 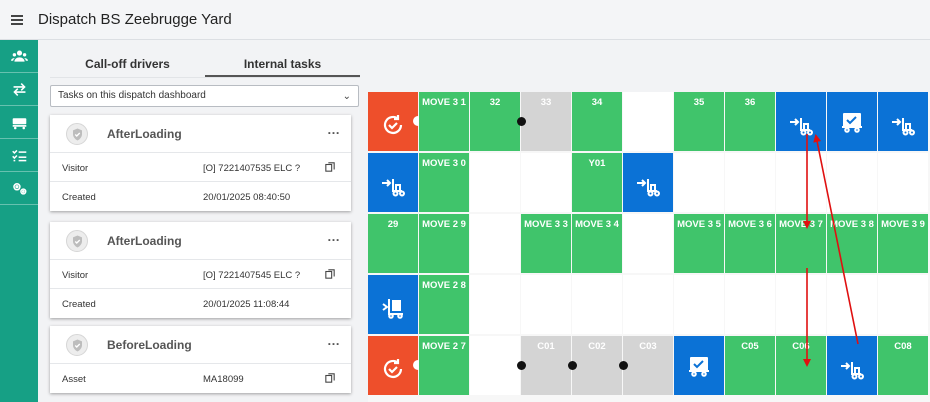 What do you see at coordinates (903, 243) in the screenshot?
I see `yard-cell: MOVE 3 9` at bounding box center [903, 243].